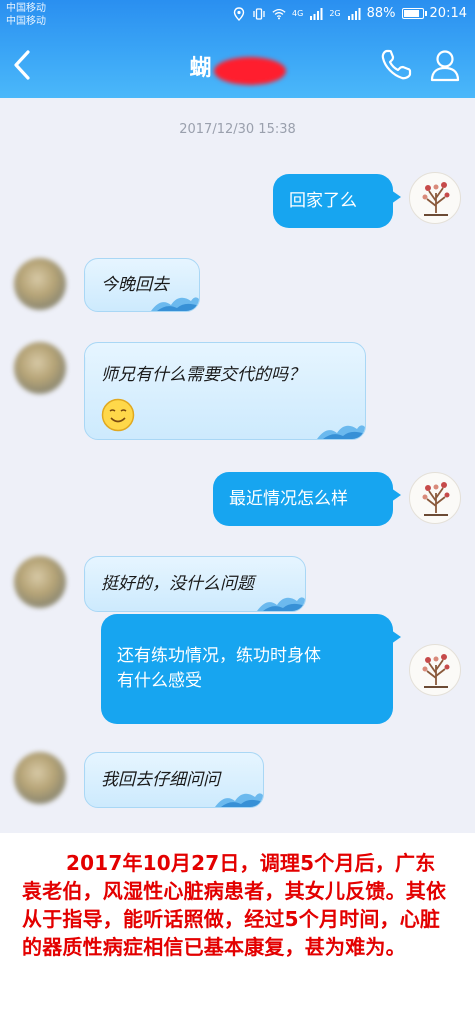 The image size is (475, 1012). What do you see at coordinates (414, 13) in the screenshot?
I see `battery-icon` at bounding box center [414, 13].